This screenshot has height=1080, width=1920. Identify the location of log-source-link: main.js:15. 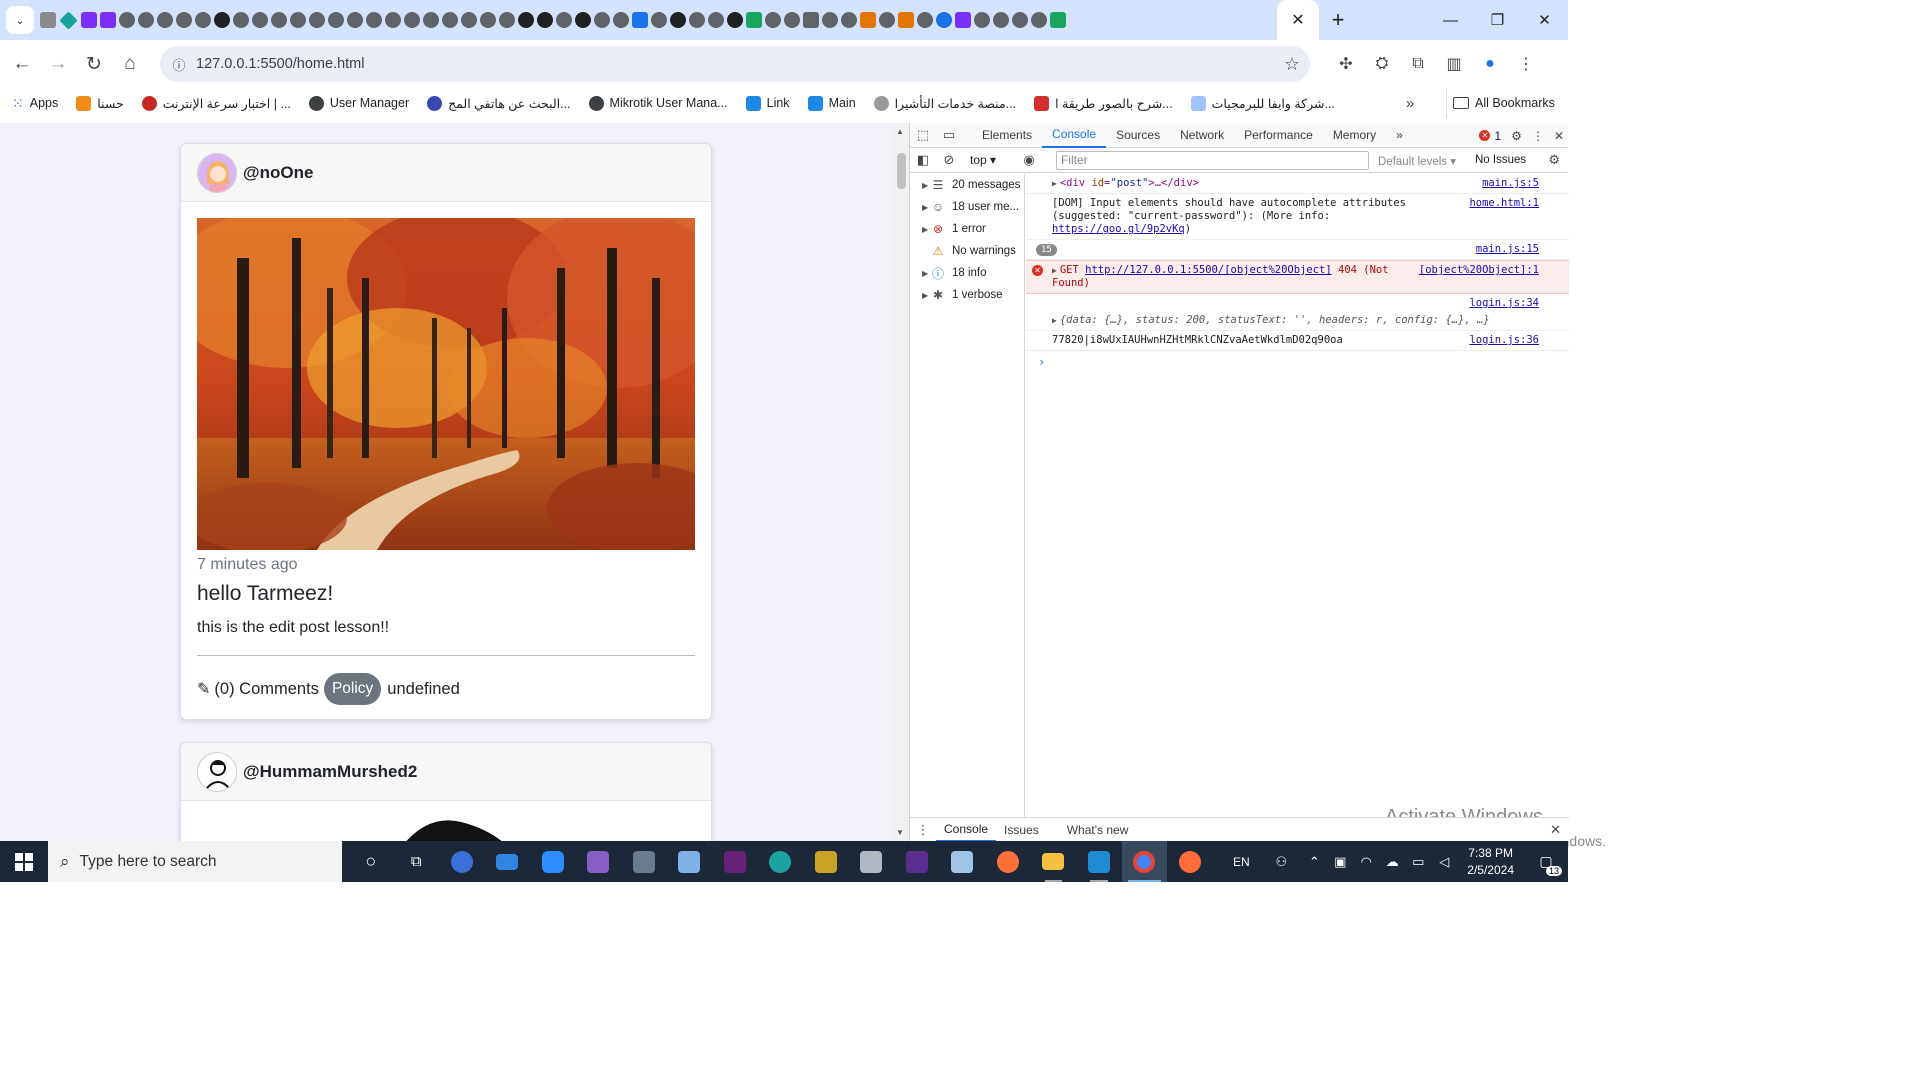
(1507, 249).